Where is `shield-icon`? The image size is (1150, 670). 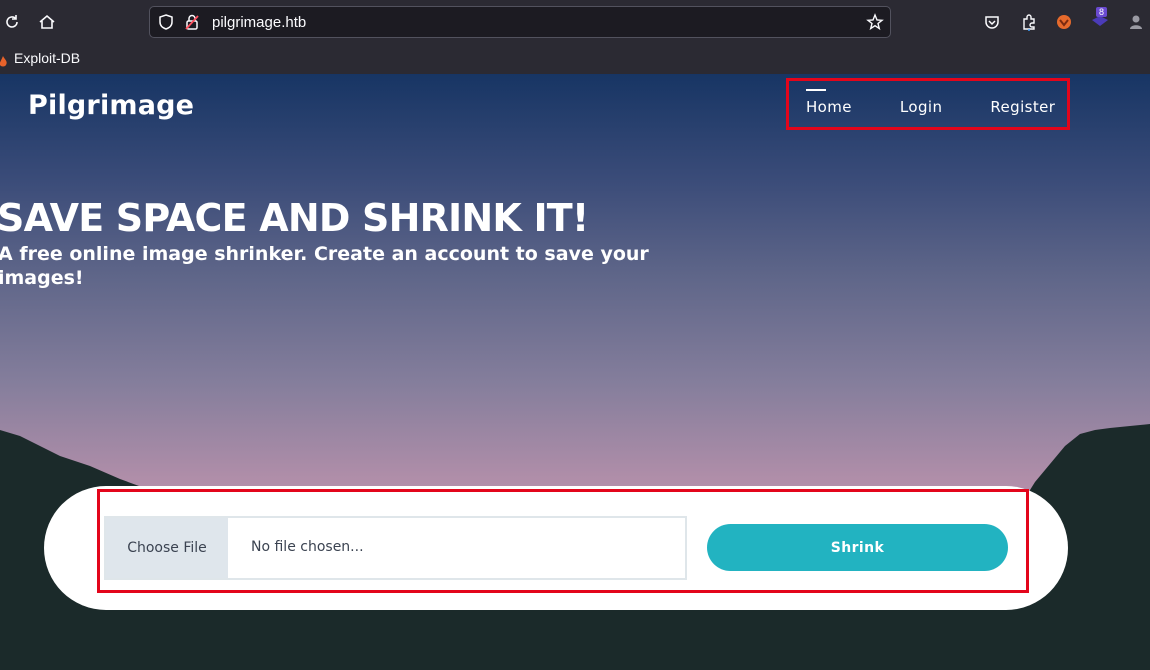
shield-icon is located at coordinates (166, 22).